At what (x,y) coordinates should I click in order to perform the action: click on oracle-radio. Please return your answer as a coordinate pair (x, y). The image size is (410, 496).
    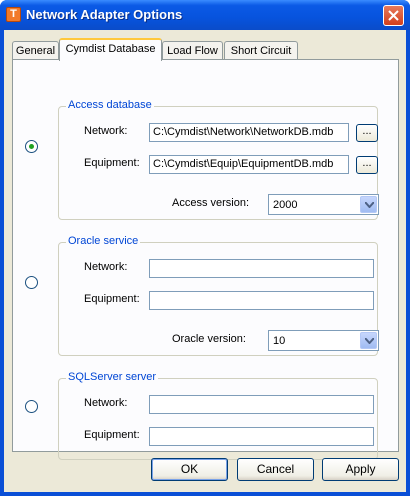
    Looking at the image, I should click on (31, 282).